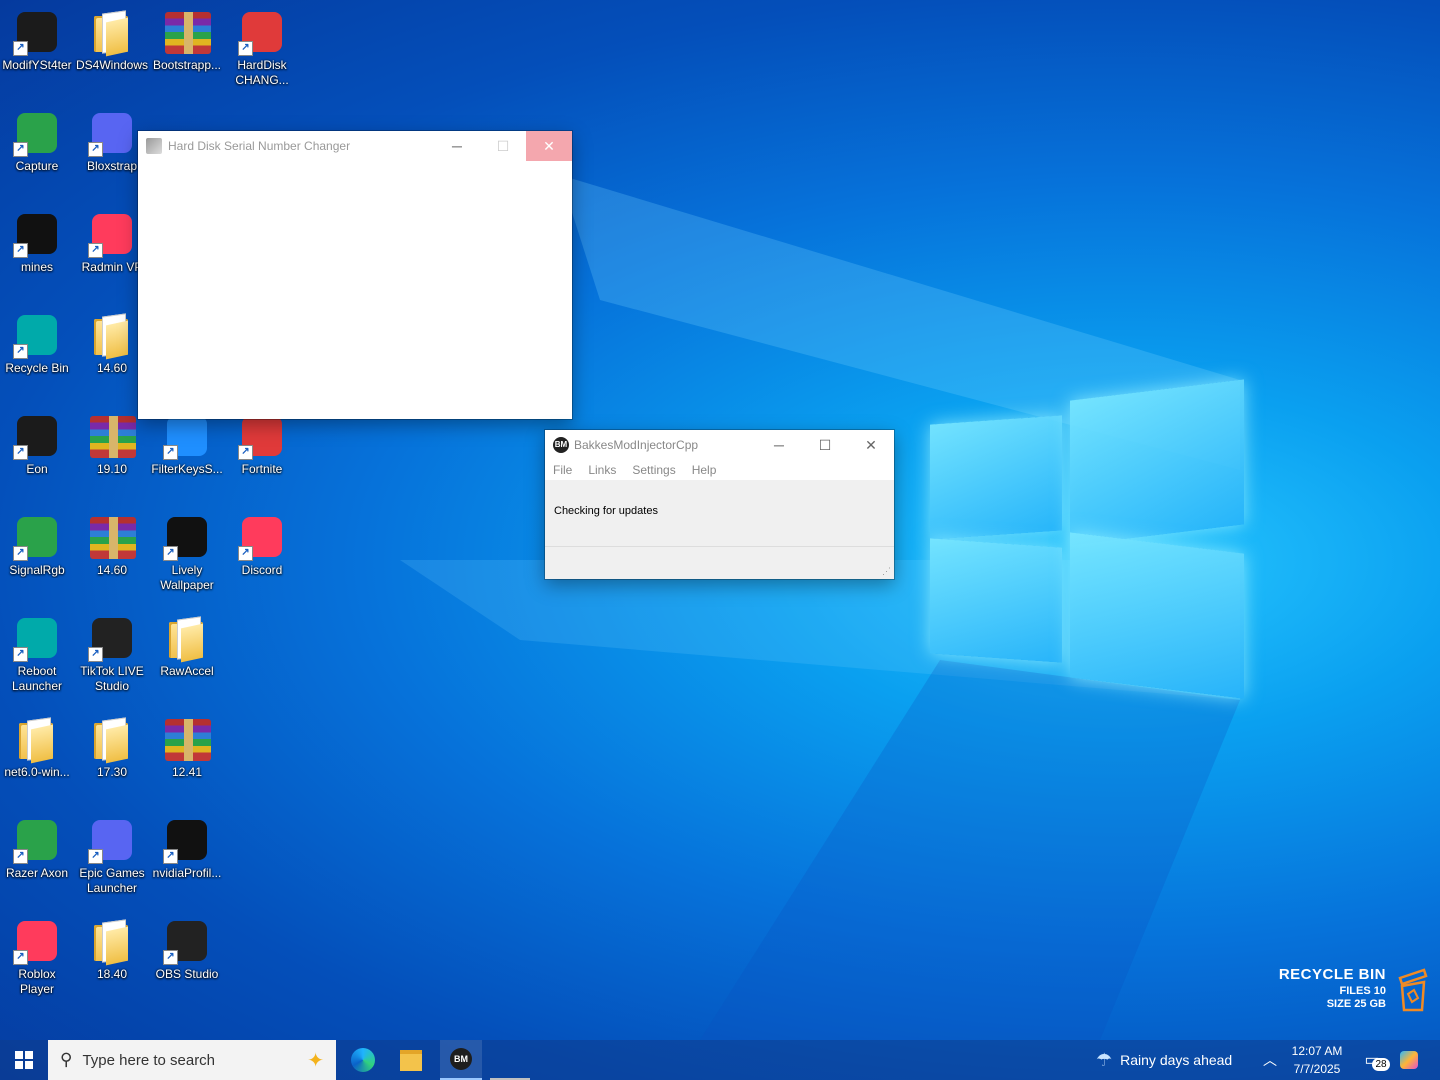 This screenshot has width=1440, height=1080. I want to click on bakkes-window-title: BakkesModInjectorCpp, so click(636, 445).